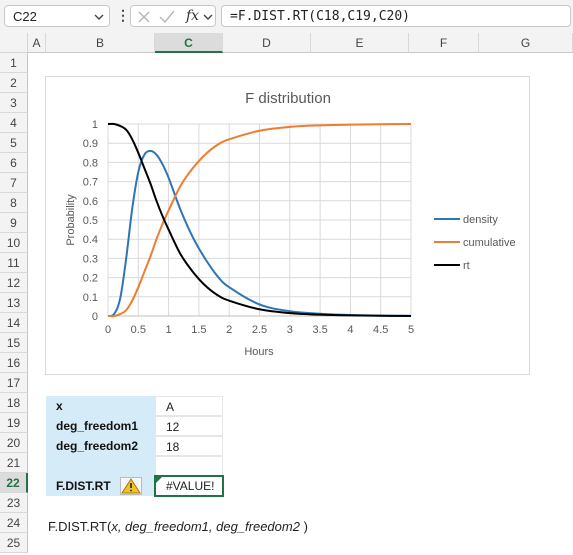 Image resolution: width=573 pixels, height=555 pixels. What do you see at coordinates (14, 223) in the screenshot?
I see `row-header: 9` at bounding box center [14, 223].